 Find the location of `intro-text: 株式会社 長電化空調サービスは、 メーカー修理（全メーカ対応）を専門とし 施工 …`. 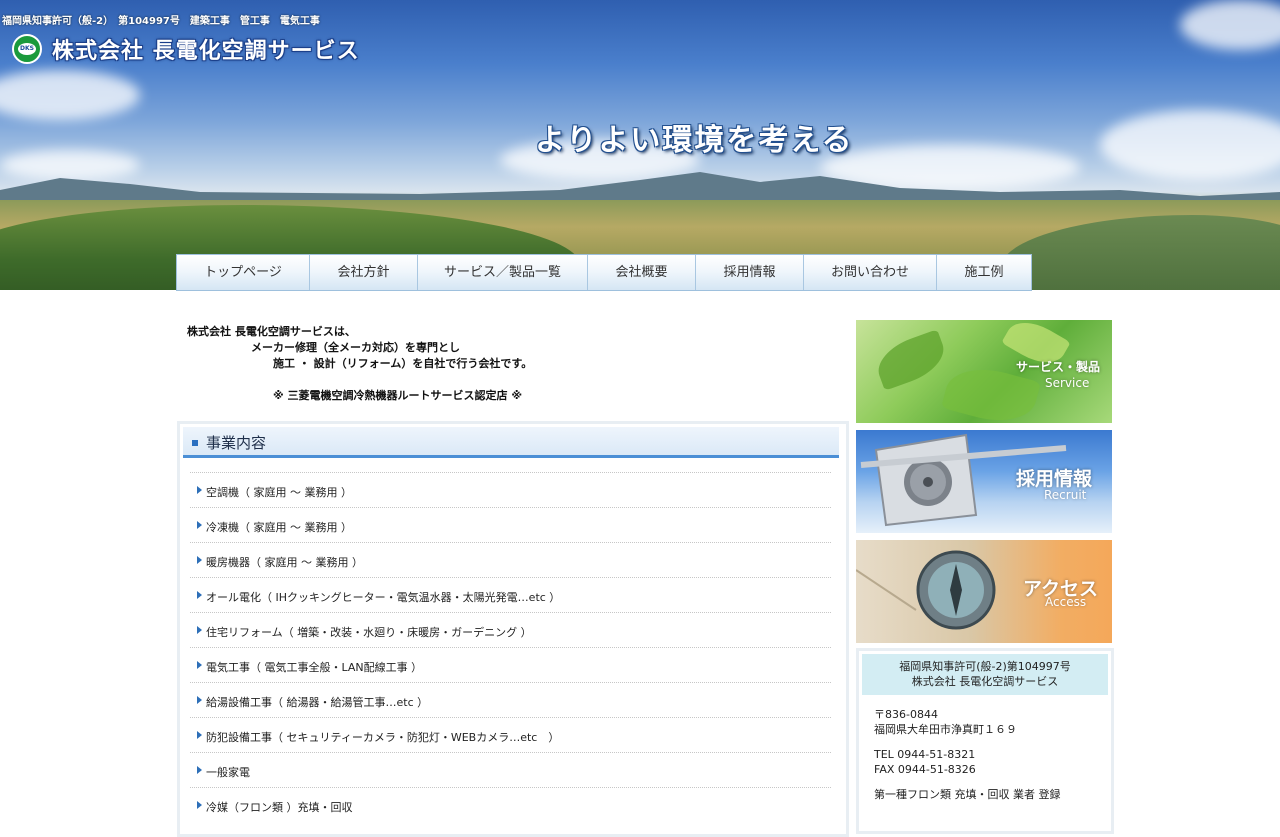

intro-text: 株式会社 長電化空調サービスは、 メーカー修理（全メーカ対応）を専門とし 施工 … is located at coordinates (359, 364).